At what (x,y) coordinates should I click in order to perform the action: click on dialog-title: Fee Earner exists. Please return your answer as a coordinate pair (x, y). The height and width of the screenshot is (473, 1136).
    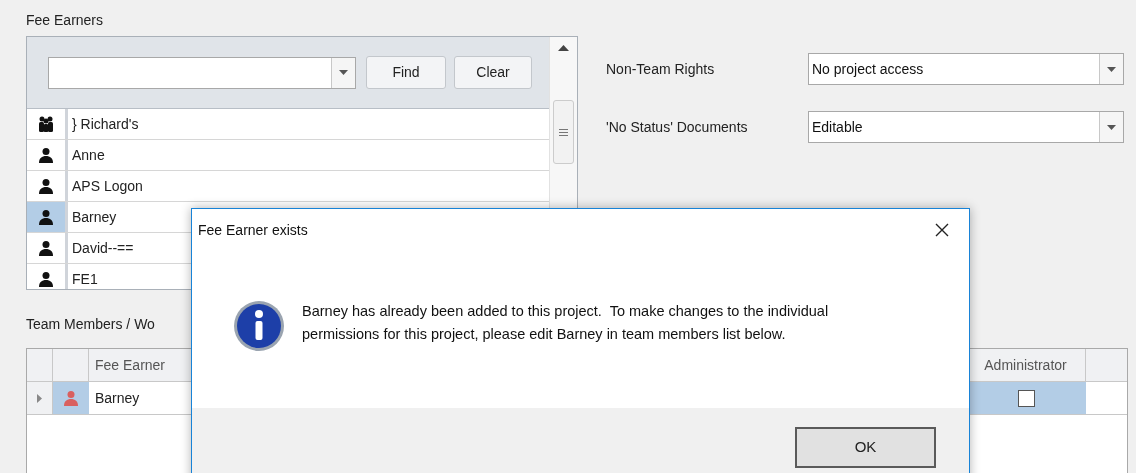
    Looking at the image, I should click on (253, 230).